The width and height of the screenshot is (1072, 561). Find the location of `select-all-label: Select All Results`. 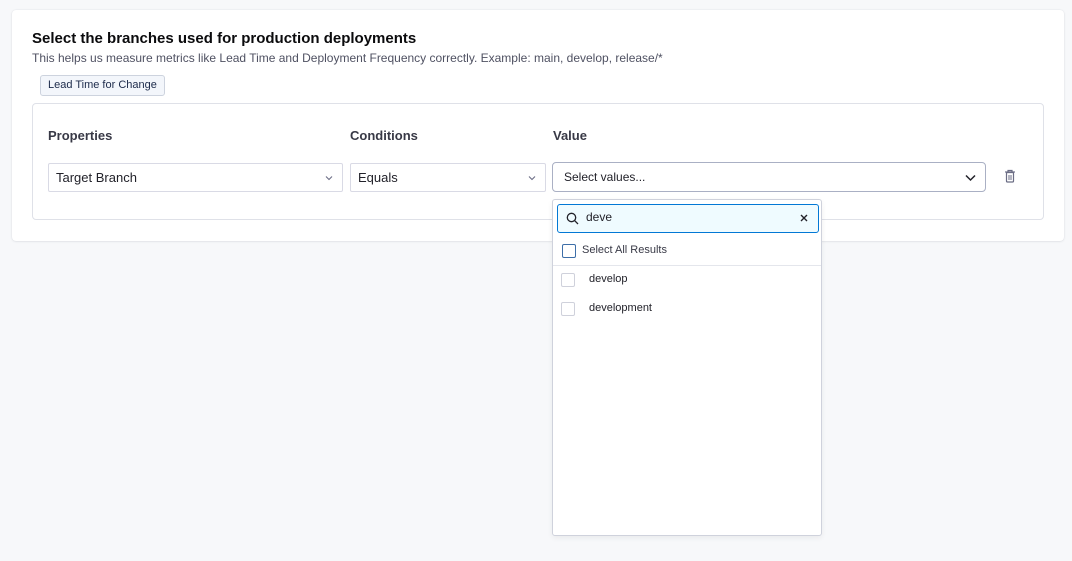

select-all-label: Select All Results is located at coordinates (624, 250).